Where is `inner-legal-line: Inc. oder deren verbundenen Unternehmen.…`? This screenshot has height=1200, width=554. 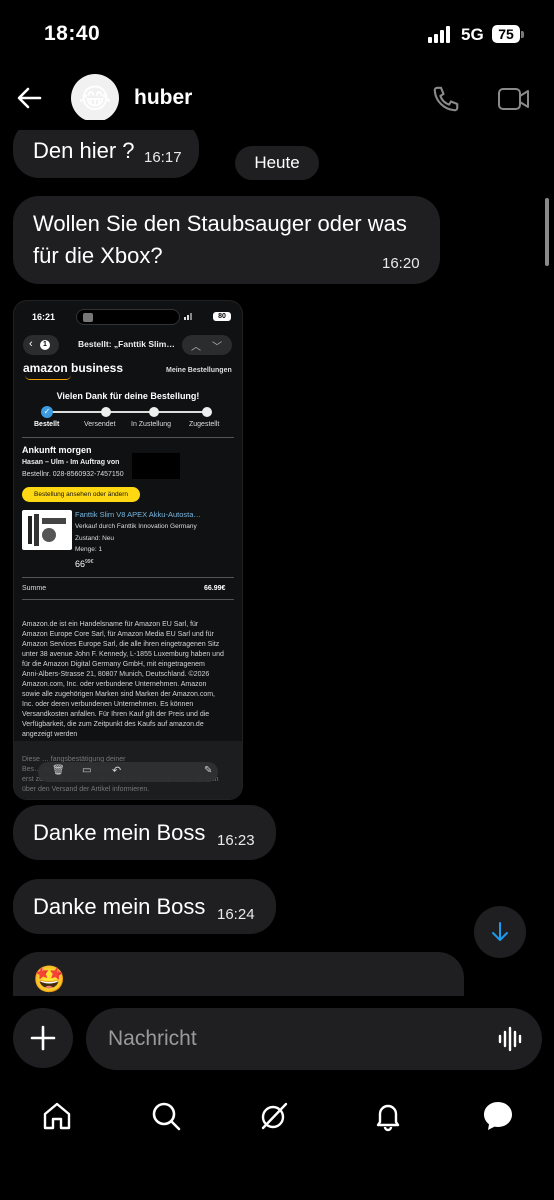 inner-legal-line: Inc. oder deren verbundenen Unternehmen.… is located at coordinates (108, 704).